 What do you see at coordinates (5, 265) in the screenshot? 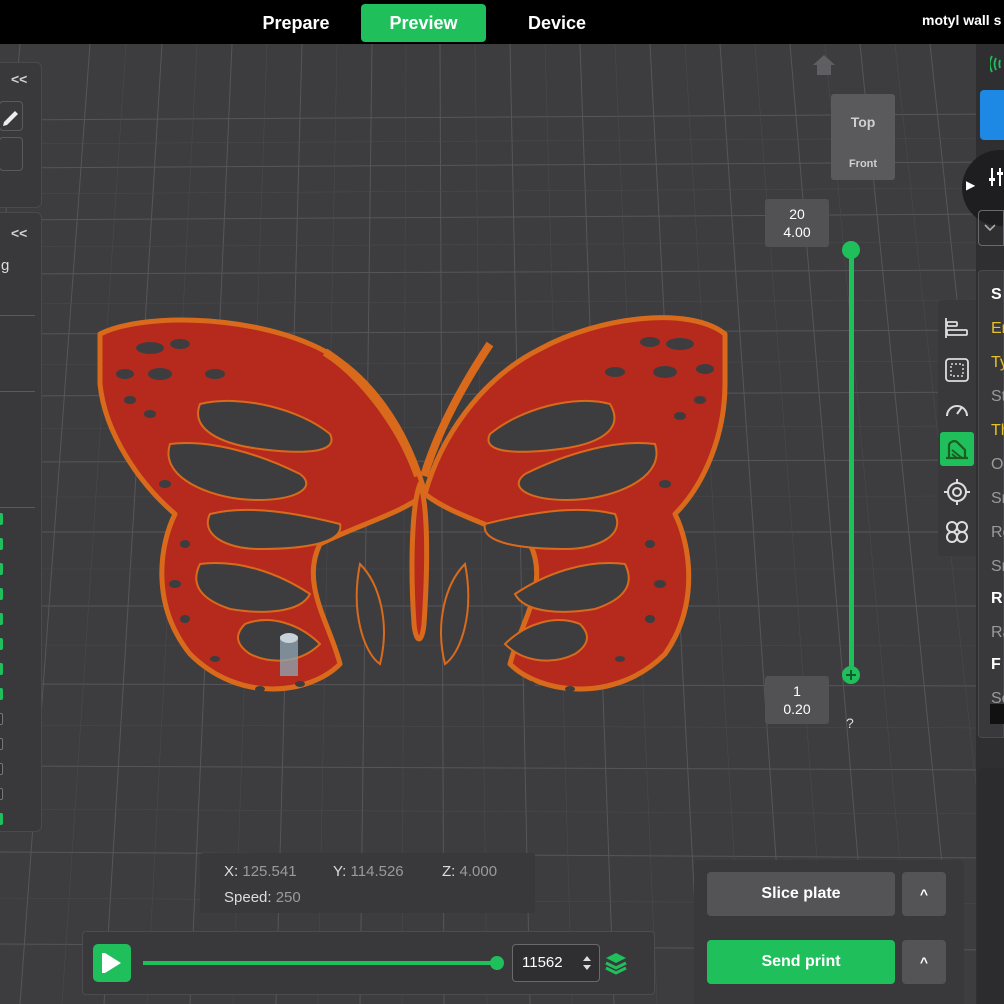
I see `settings-label: g` at bounding box center [5, 265].